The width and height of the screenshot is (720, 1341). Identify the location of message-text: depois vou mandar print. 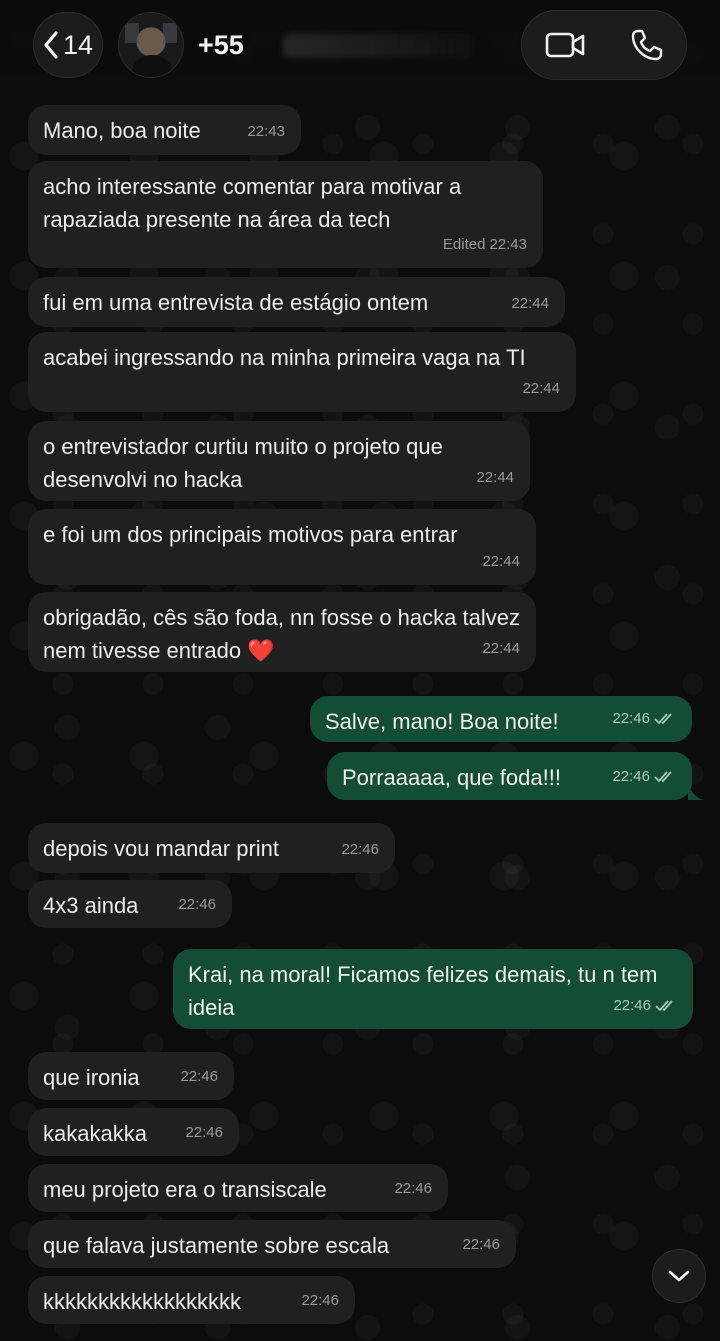
(161, 848).